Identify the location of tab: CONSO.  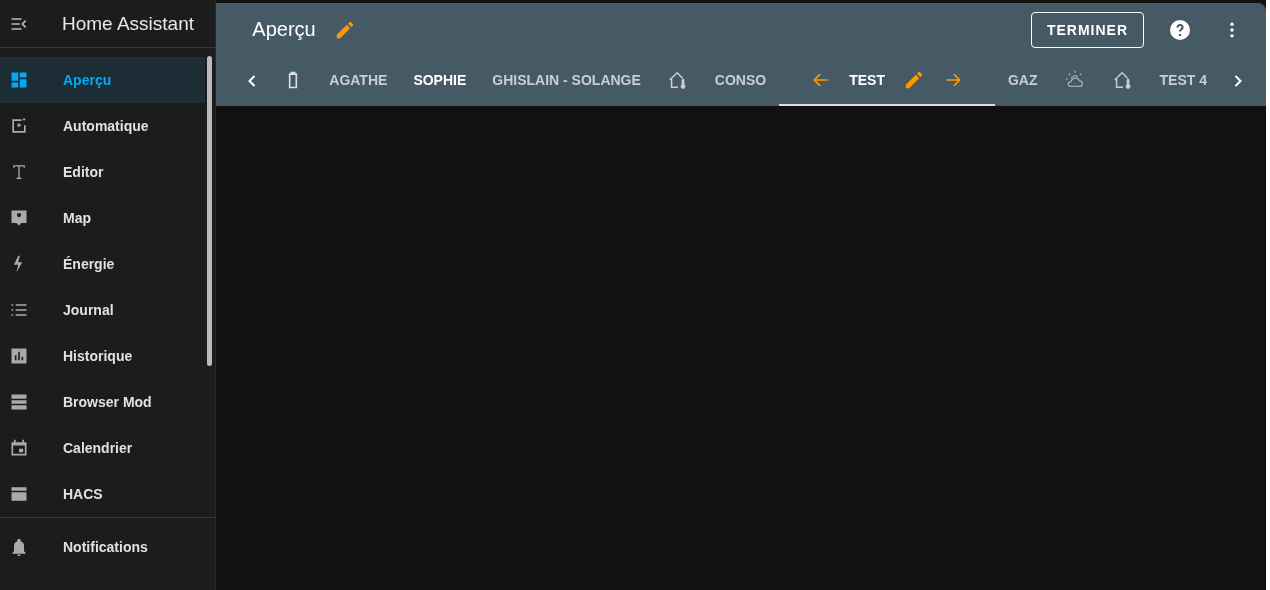
(740, 81).